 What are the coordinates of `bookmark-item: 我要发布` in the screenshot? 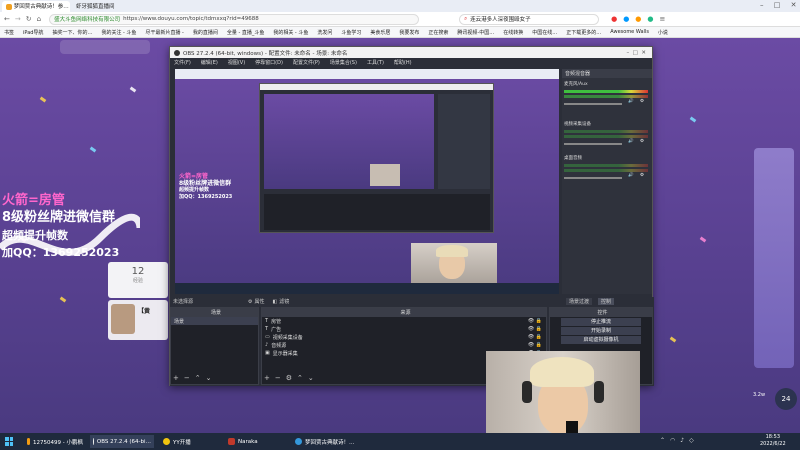 It's located at (409, 32).